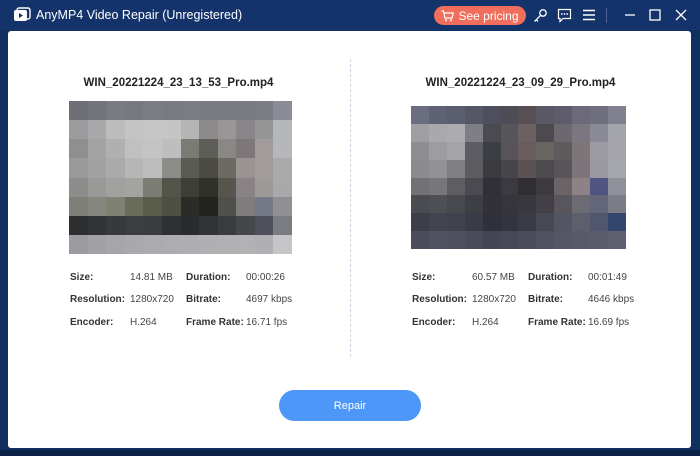  What do you see at coordinates (143, 322) in the screenshot?
I see `left-encoder-value: H.264` at bounding box center [143, 322].